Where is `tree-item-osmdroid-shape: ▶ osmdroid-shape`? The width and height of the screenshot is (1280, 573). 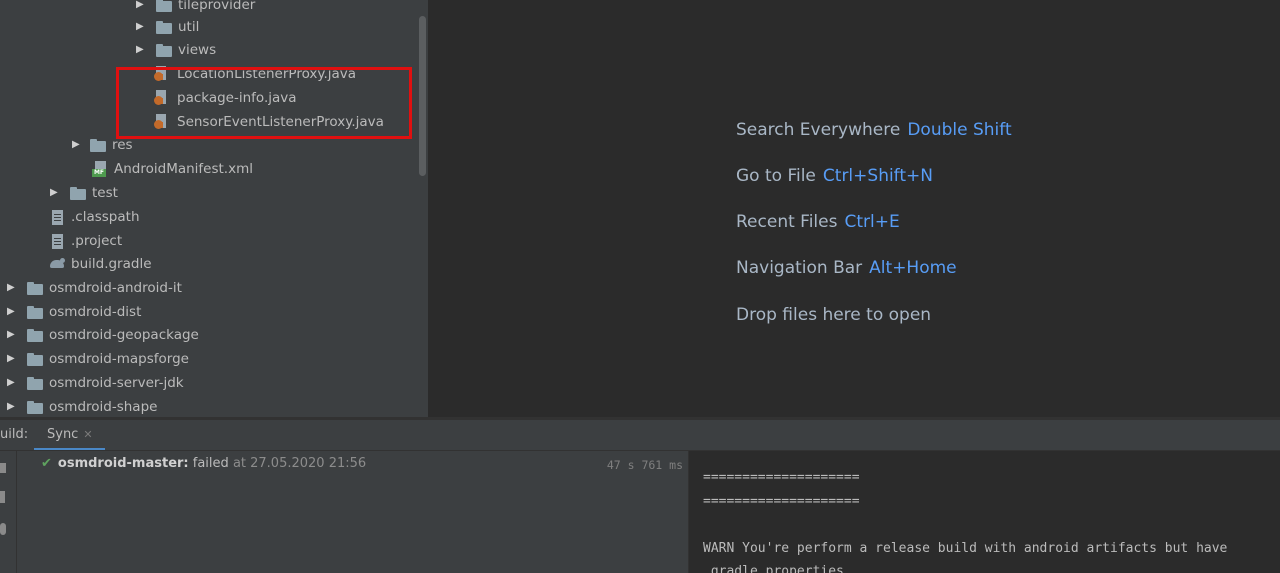 tree-item-osmdroid-shape: ▶ osmdroid-shape is located at coordinates (82, 406).